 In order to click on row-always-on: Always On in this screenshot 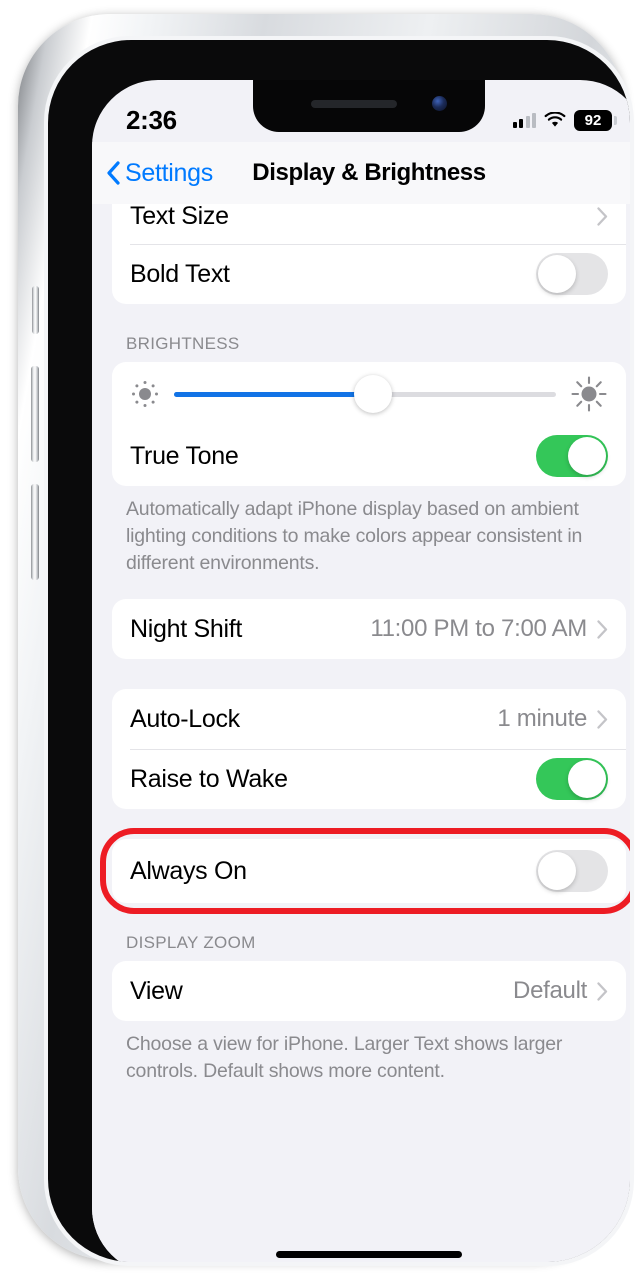, I will do `click(369, 871)`.